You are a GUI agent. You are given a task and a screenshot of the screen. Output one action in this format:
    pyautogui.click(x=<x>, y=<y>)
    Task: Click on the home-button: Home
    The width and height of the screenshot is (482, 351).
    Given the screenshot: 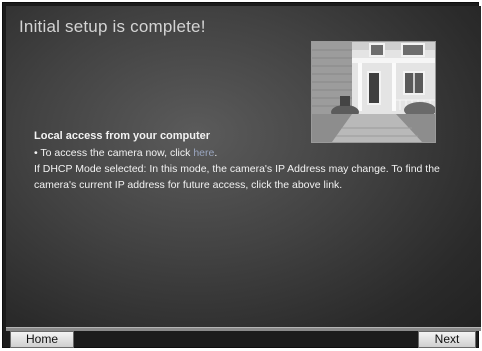 What is the action you would take?
    pyautogui.click(x=42, y=339)
    